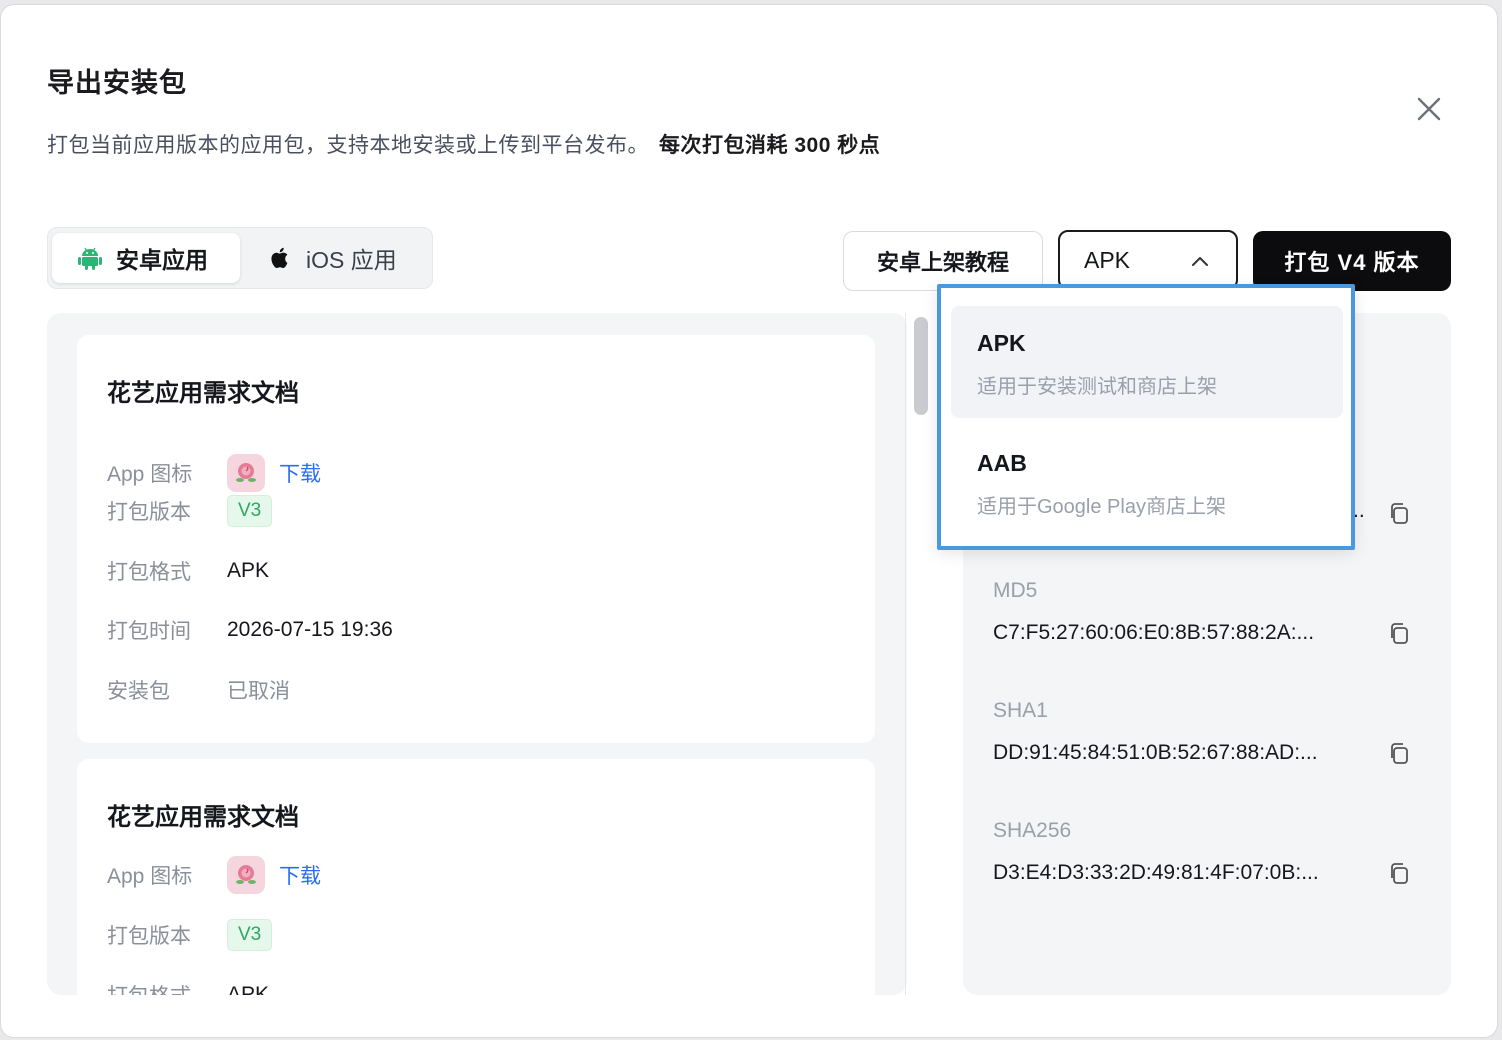 The height and width of the screenshot is (1040, 1502). Describe the element at coordinates (1020, 710) in the screenshot. I see `sha1-label: SHA1` at that location.